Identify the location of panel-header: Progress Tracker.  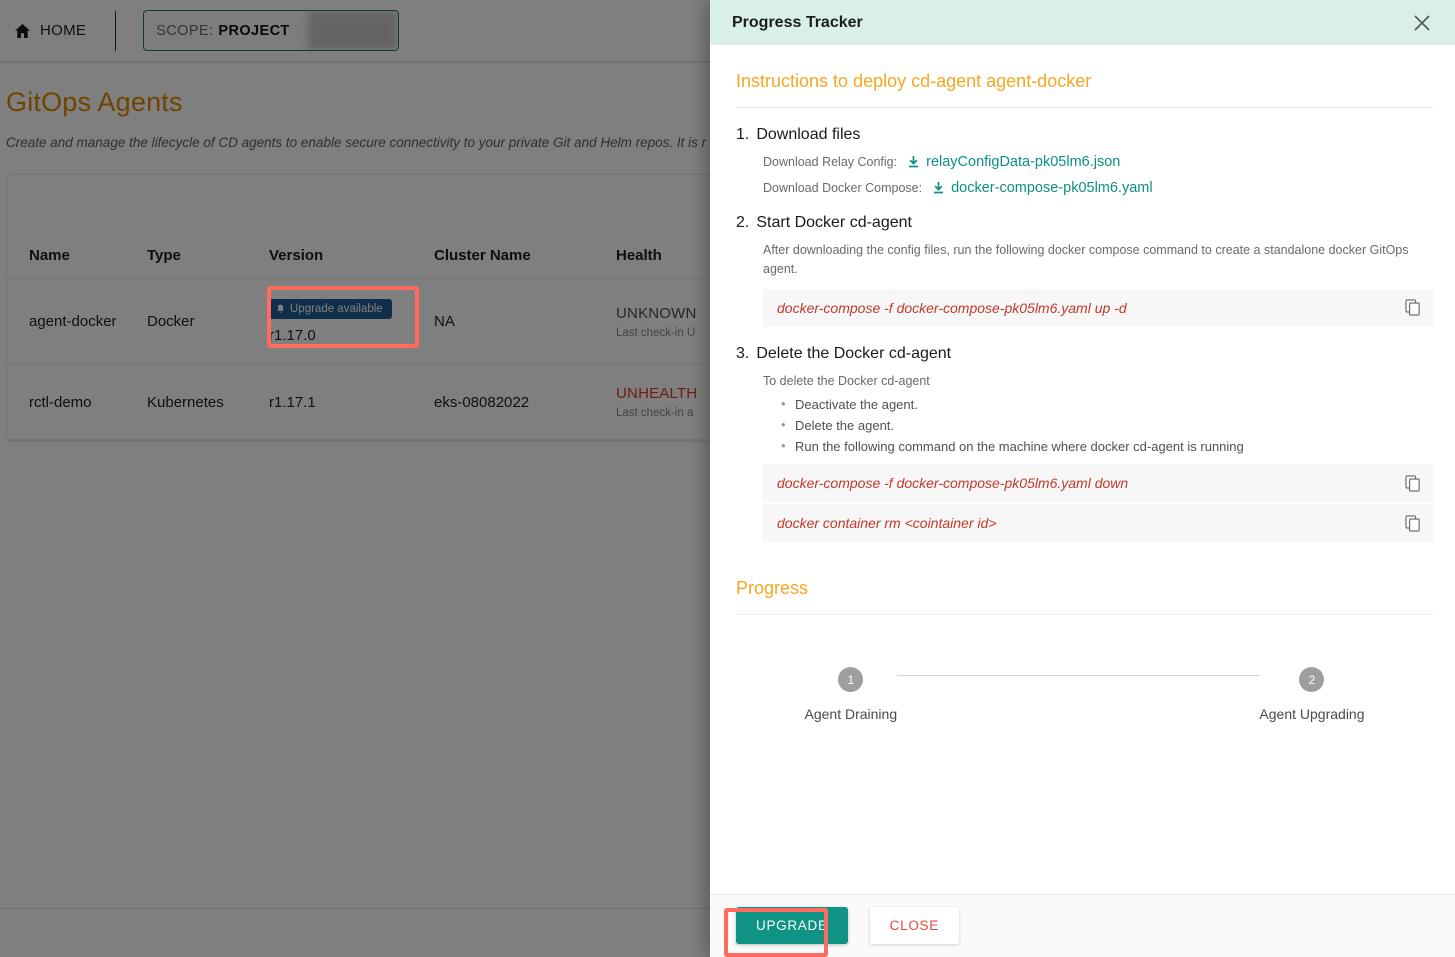
(1082, 22).